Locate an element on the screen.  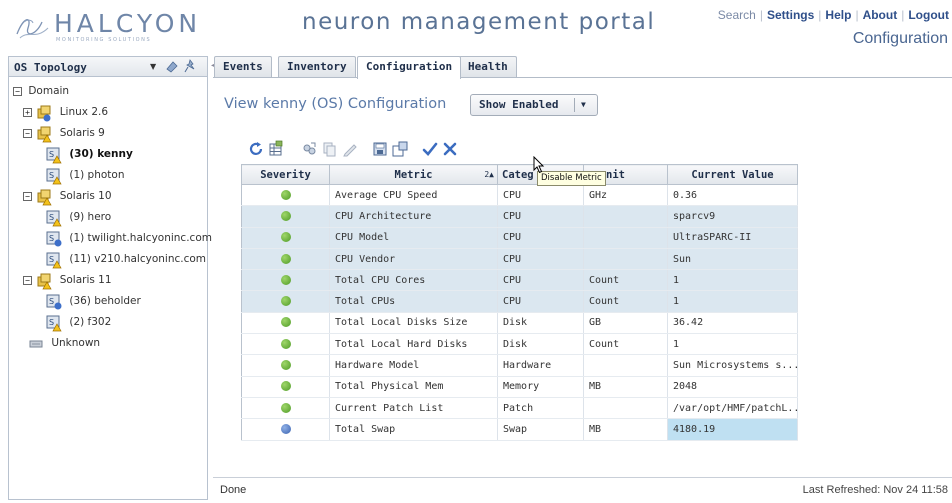
table-row: CPU Model CPU UltraSPARC-II is located at coordinates (519, 238).